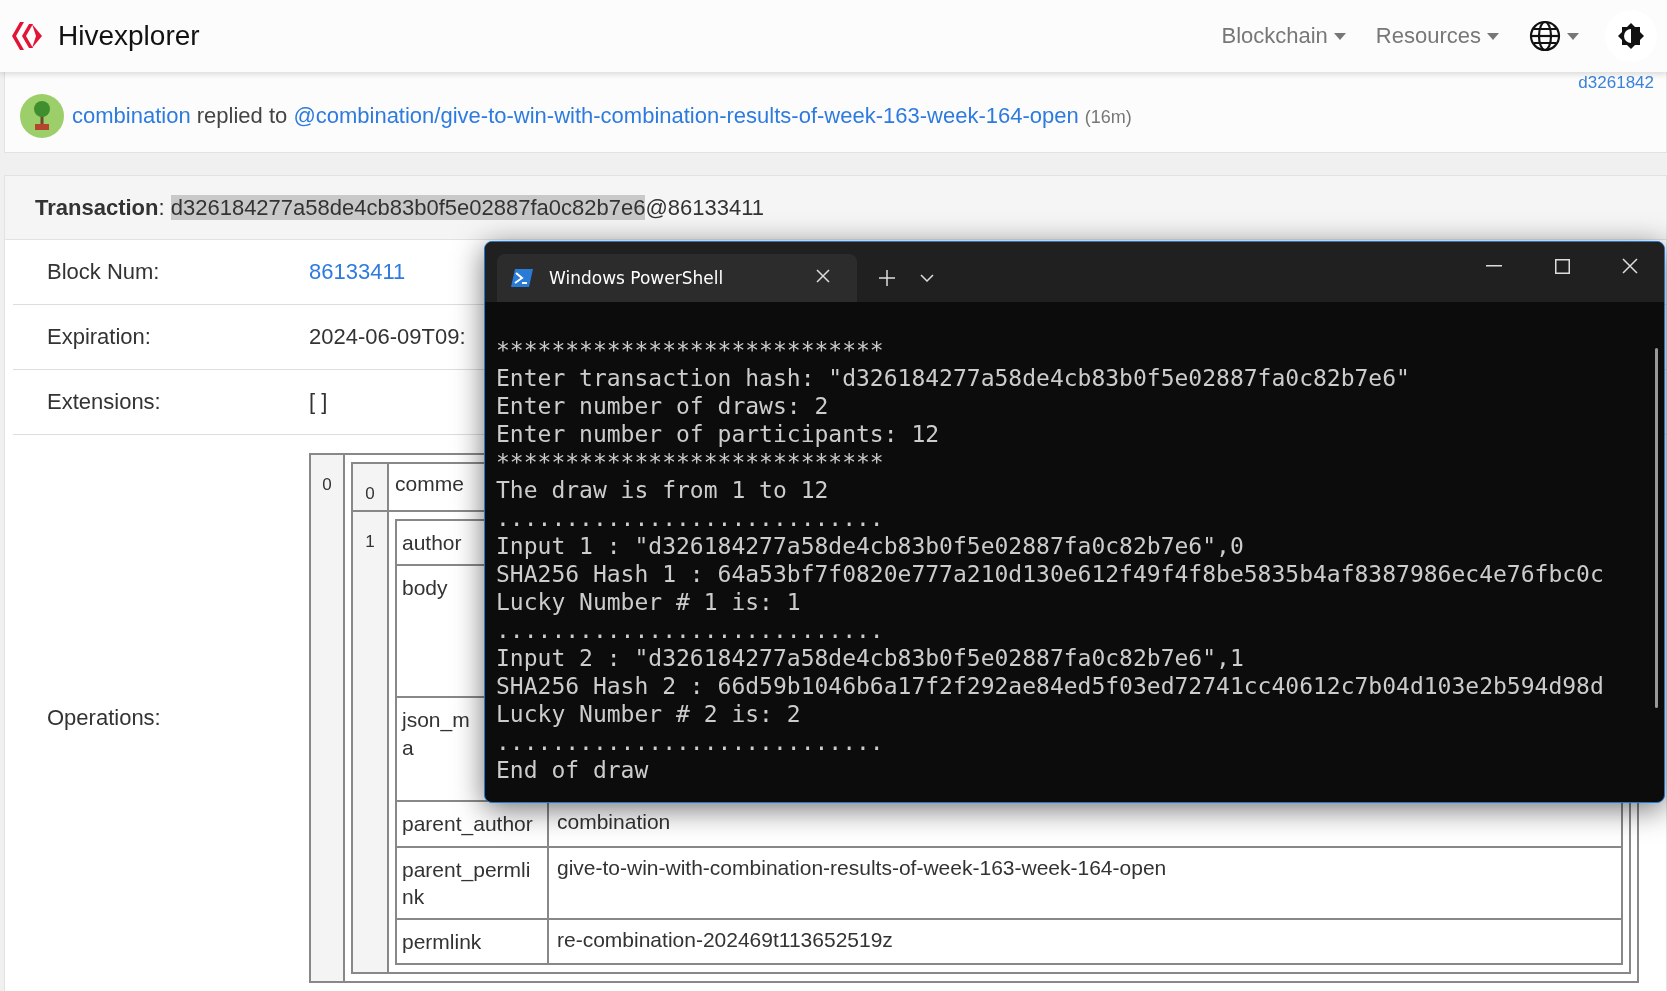  Describe the element at coordinates (399, 207) in the screenshot. I see `transaction-heading: Transaction: d326184277a58de4cb83b0f5e02887fa0c82b7e6@86133411` at that location.